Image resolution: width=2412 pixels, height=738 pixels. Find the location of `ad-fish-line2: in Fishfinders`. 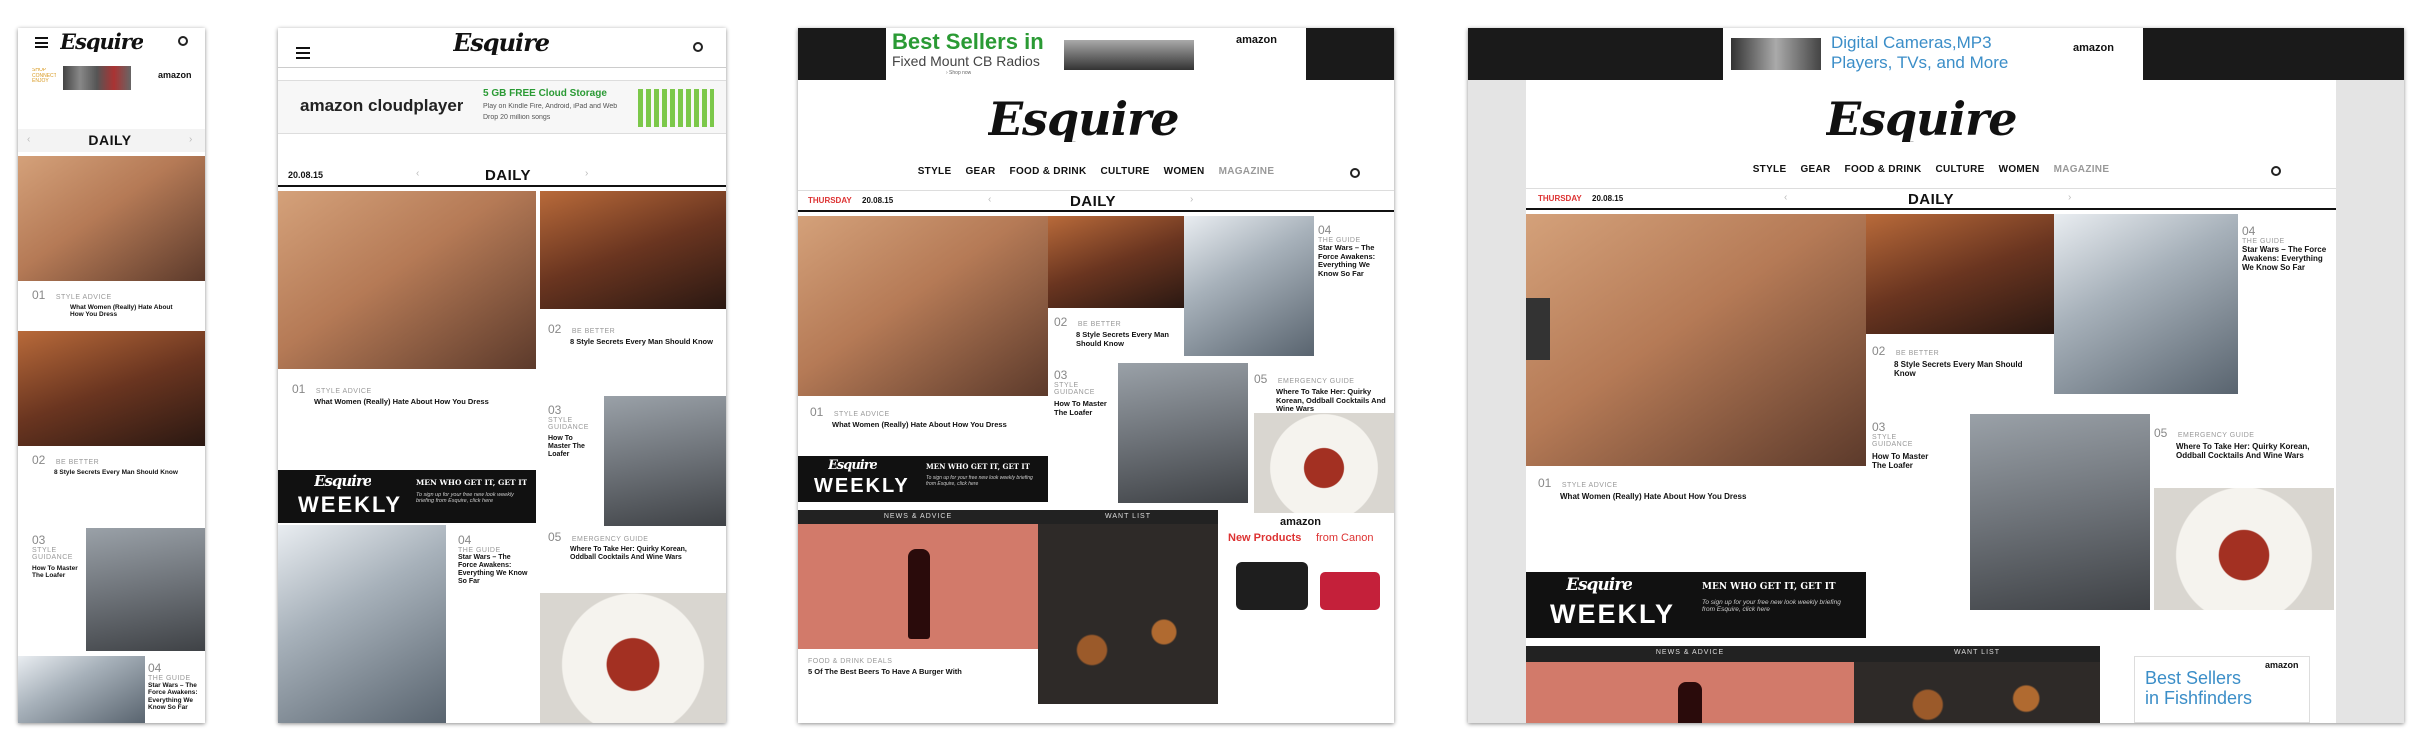

ad-fish-line2: in Fishfinders is located at coordinates (2199, 698).